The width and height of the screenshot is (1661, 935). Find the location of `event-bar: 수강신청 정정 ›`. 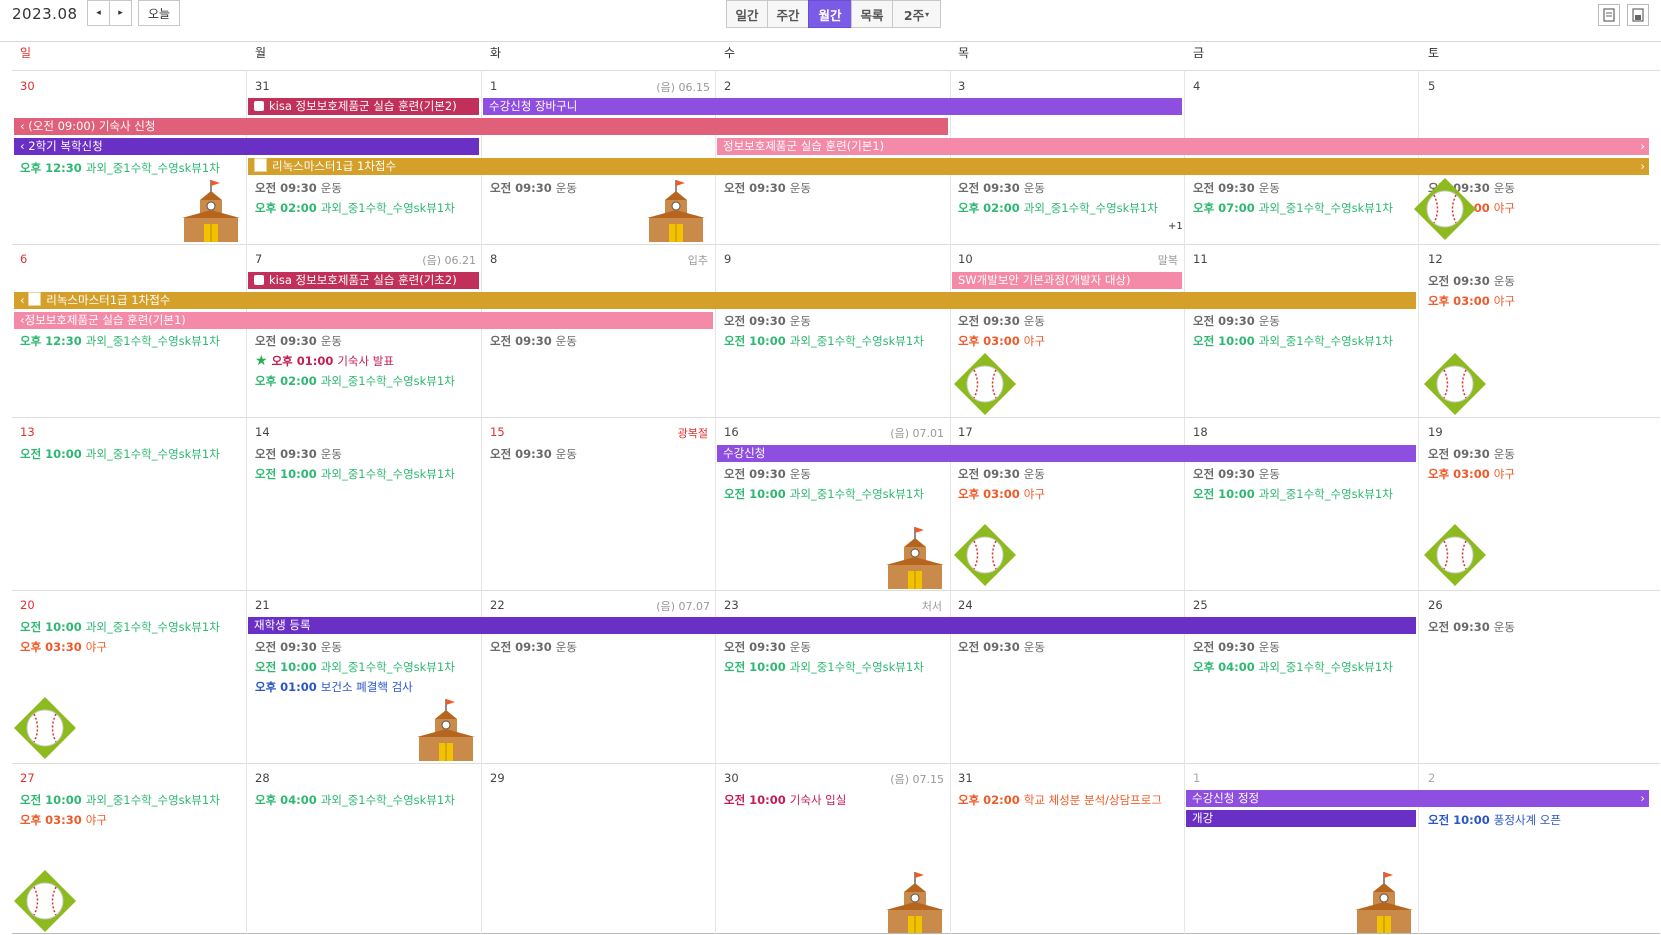

event-bar: 수강신청 정정 › is located at coordinates (1417, 798).